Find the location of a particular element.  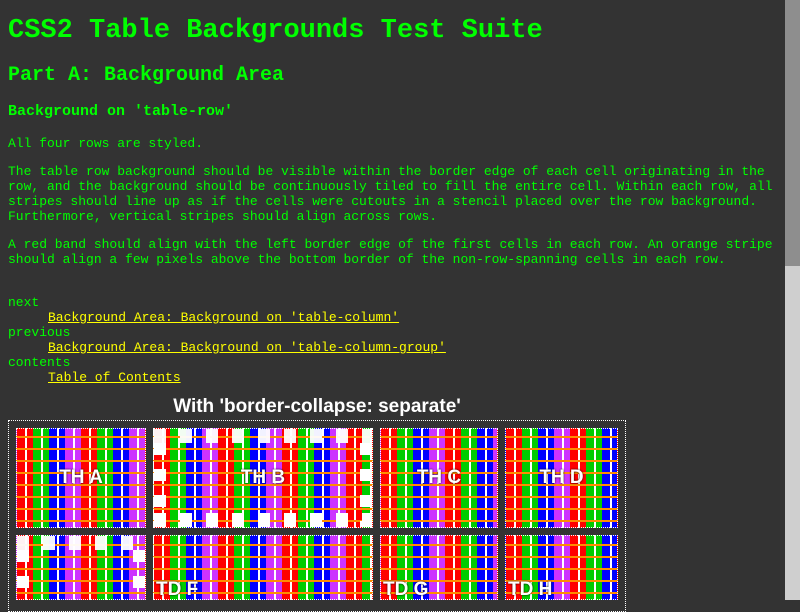

table-cell-th-b: TH B is located at coordinates (263, 478).